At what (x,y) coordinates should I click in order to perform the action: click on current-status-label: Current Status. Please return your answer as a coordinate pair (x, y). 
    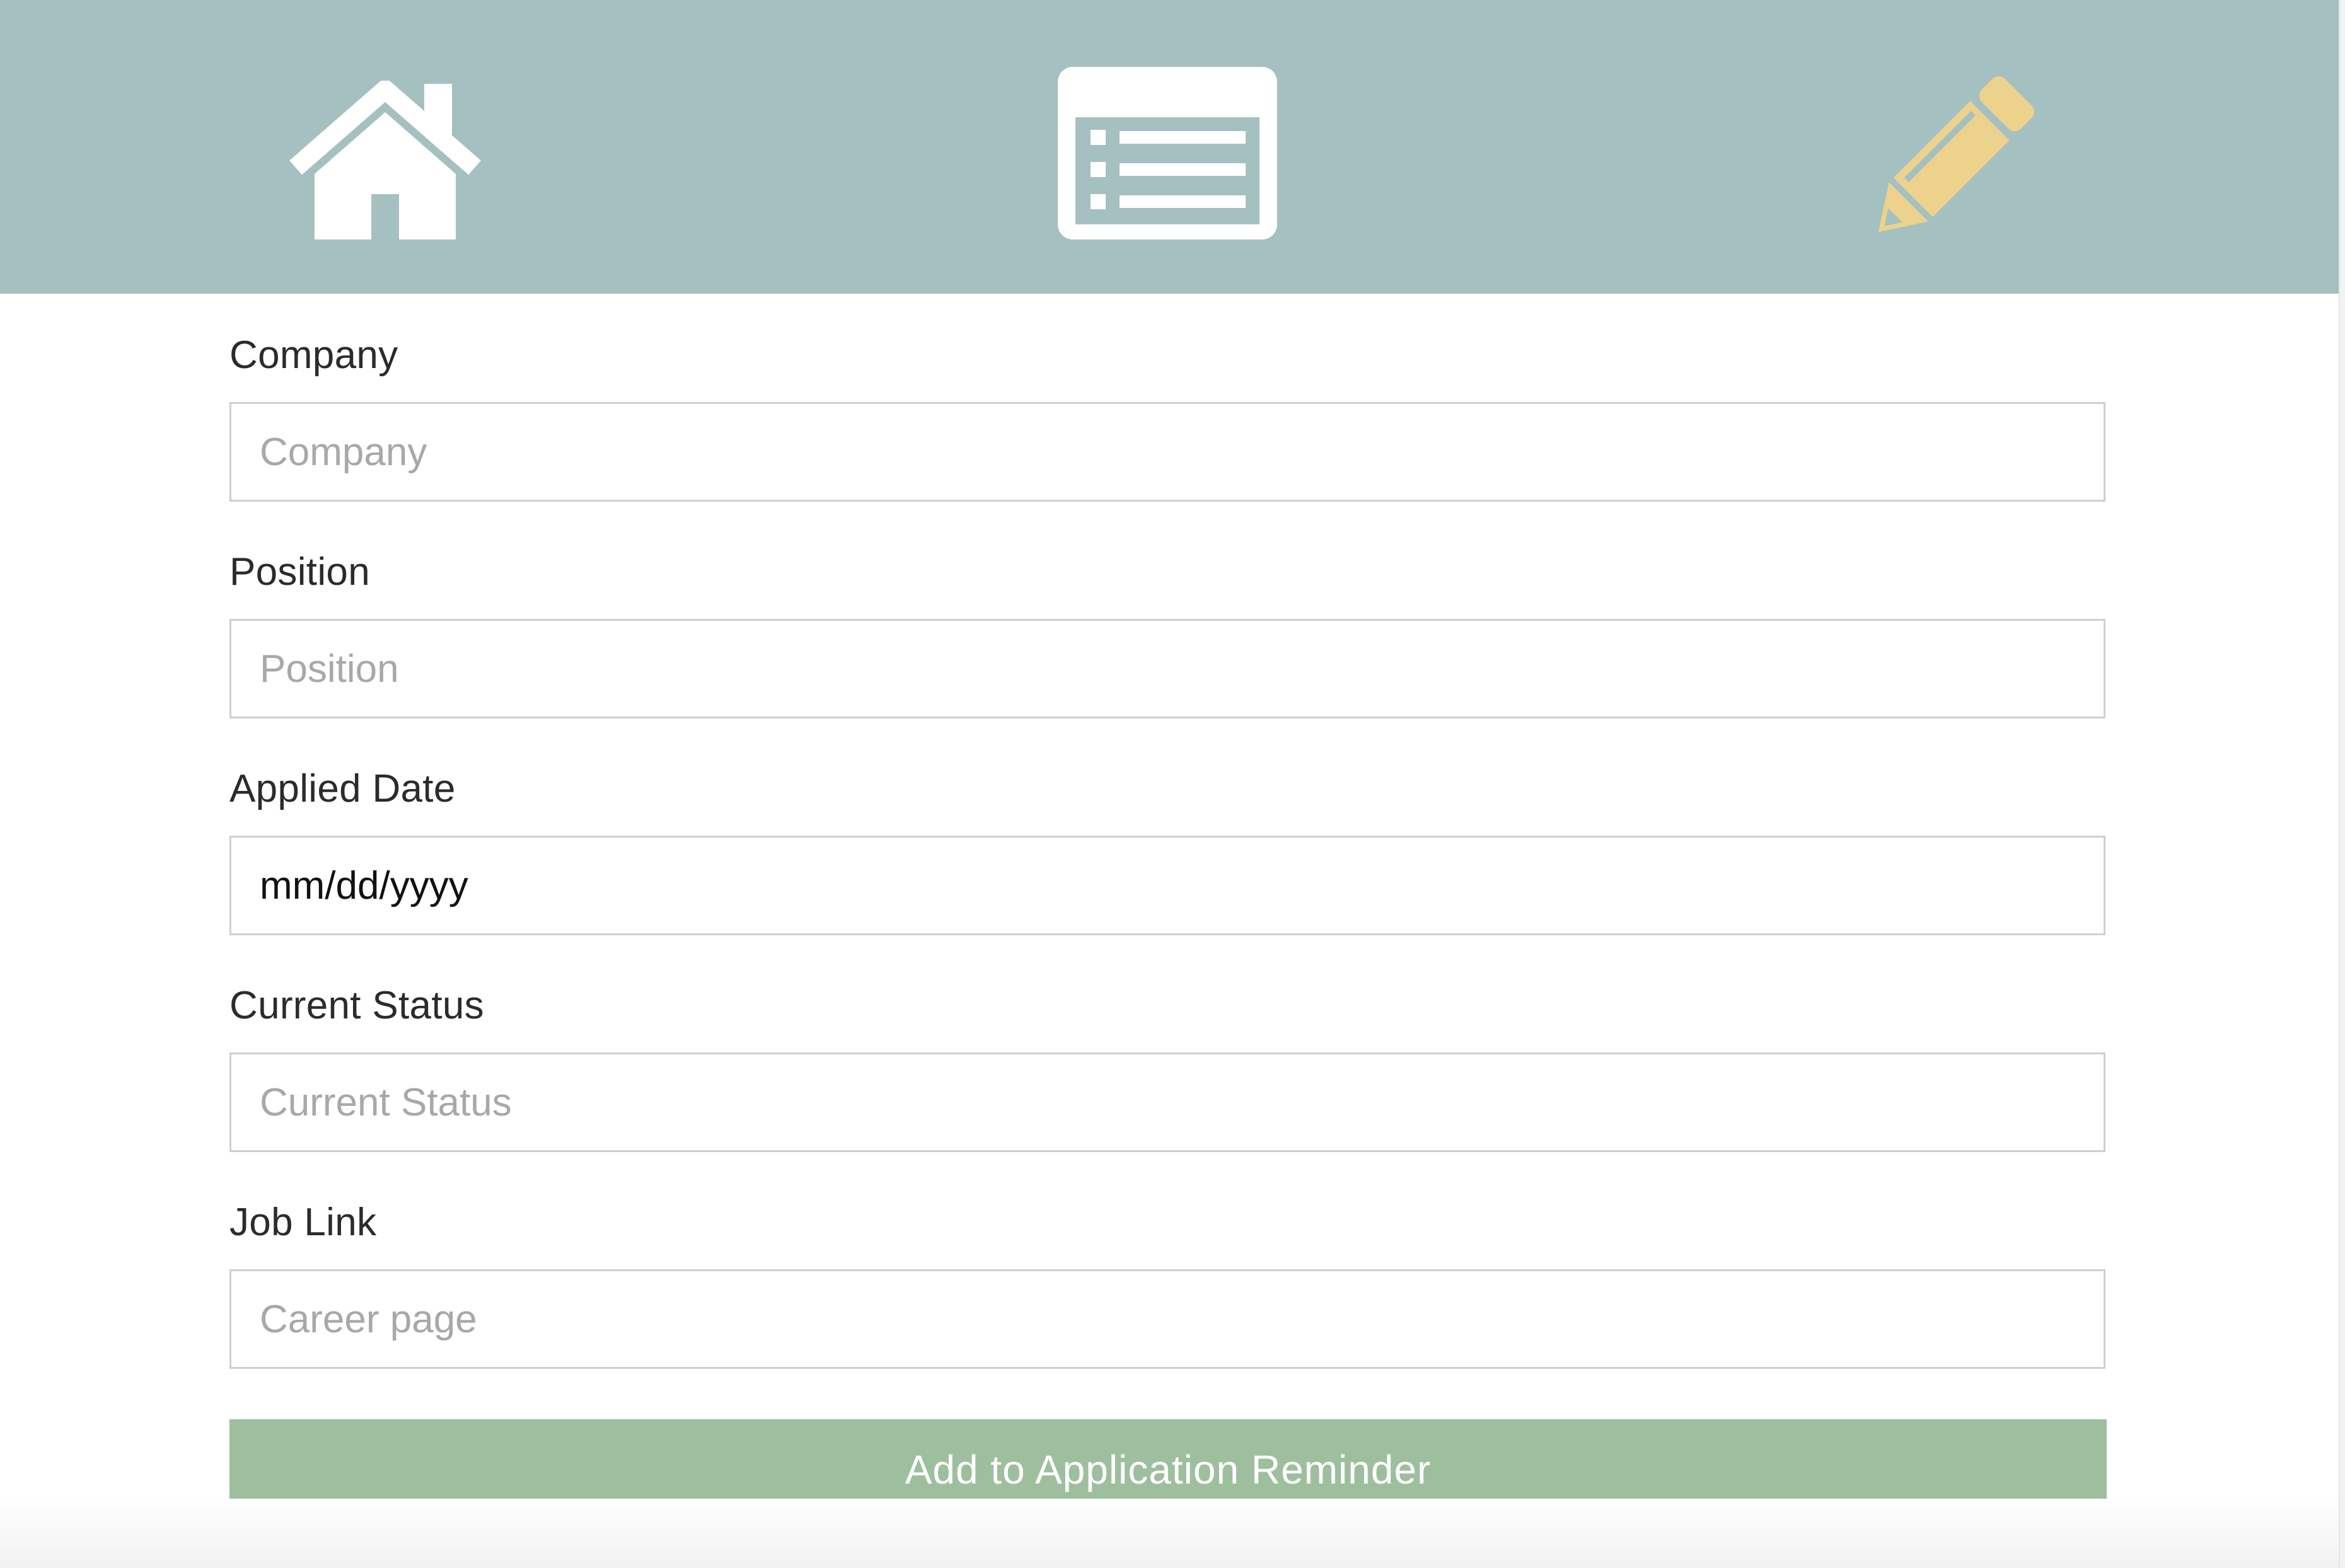
    Looking at the image, I should click on (356, 1006).